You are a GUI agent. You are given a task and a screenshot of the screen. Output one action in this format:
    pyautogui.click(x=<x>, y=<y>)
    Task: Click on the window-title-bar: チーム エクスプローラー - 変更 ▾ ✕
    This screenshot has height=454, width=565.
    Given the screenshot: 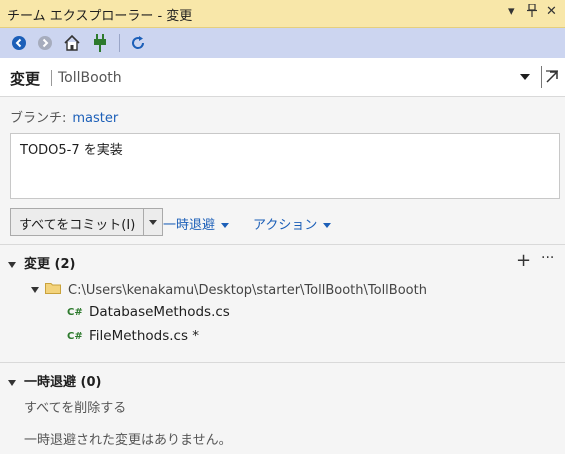 What is the action you would take?
    pyautogui.click(x=282, y=14)
    